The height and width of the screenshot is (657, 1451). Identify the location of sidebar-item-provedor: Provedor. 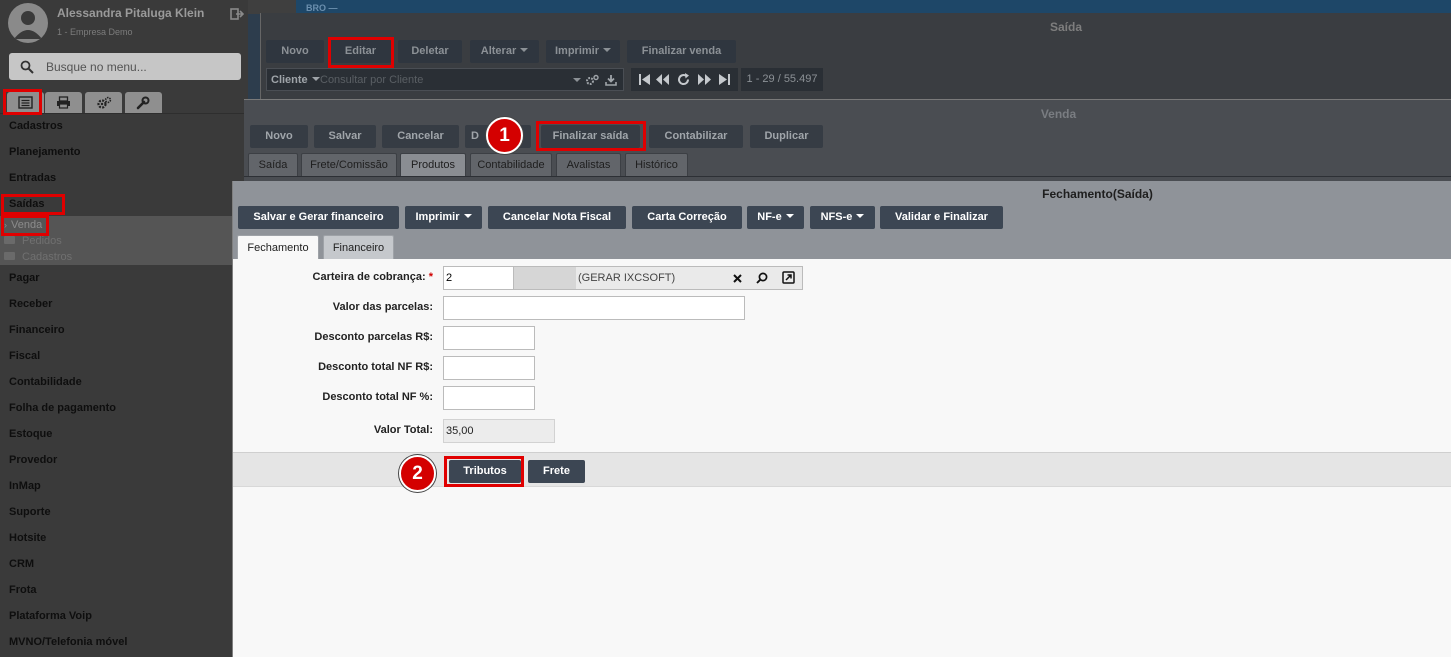
(33, 460).